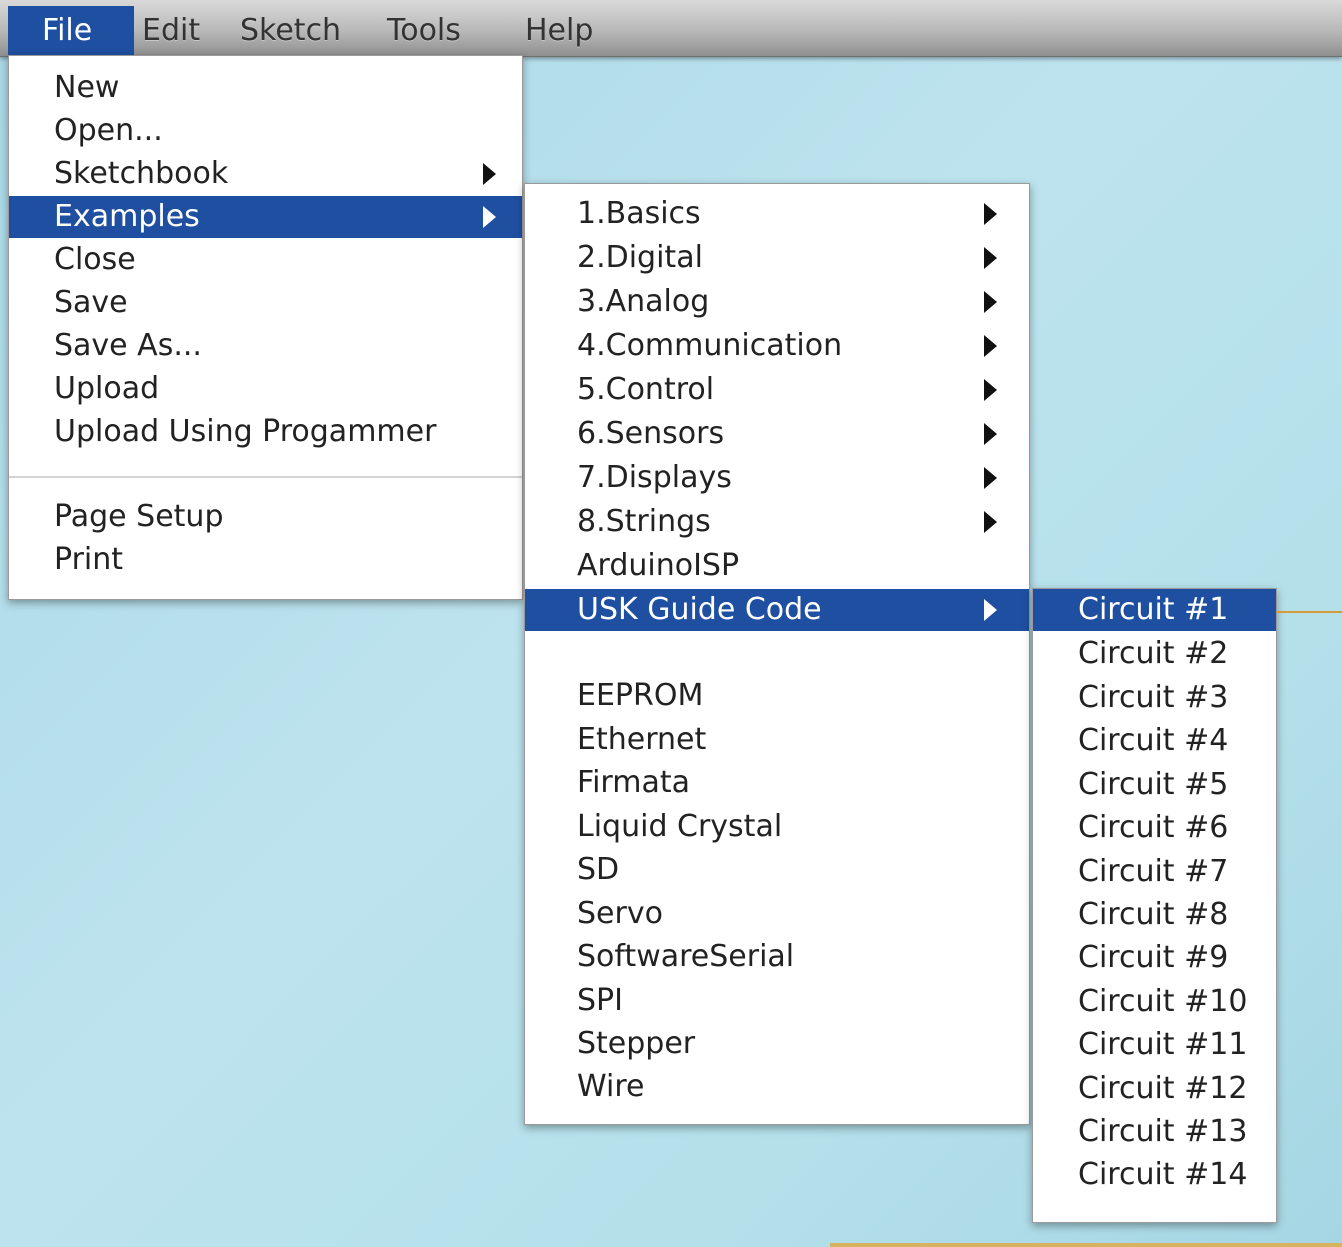 The height and width of the screenshot is (1247, 1342). I want to click on menu-item-basics: 1.Basics, so click(777, 214).